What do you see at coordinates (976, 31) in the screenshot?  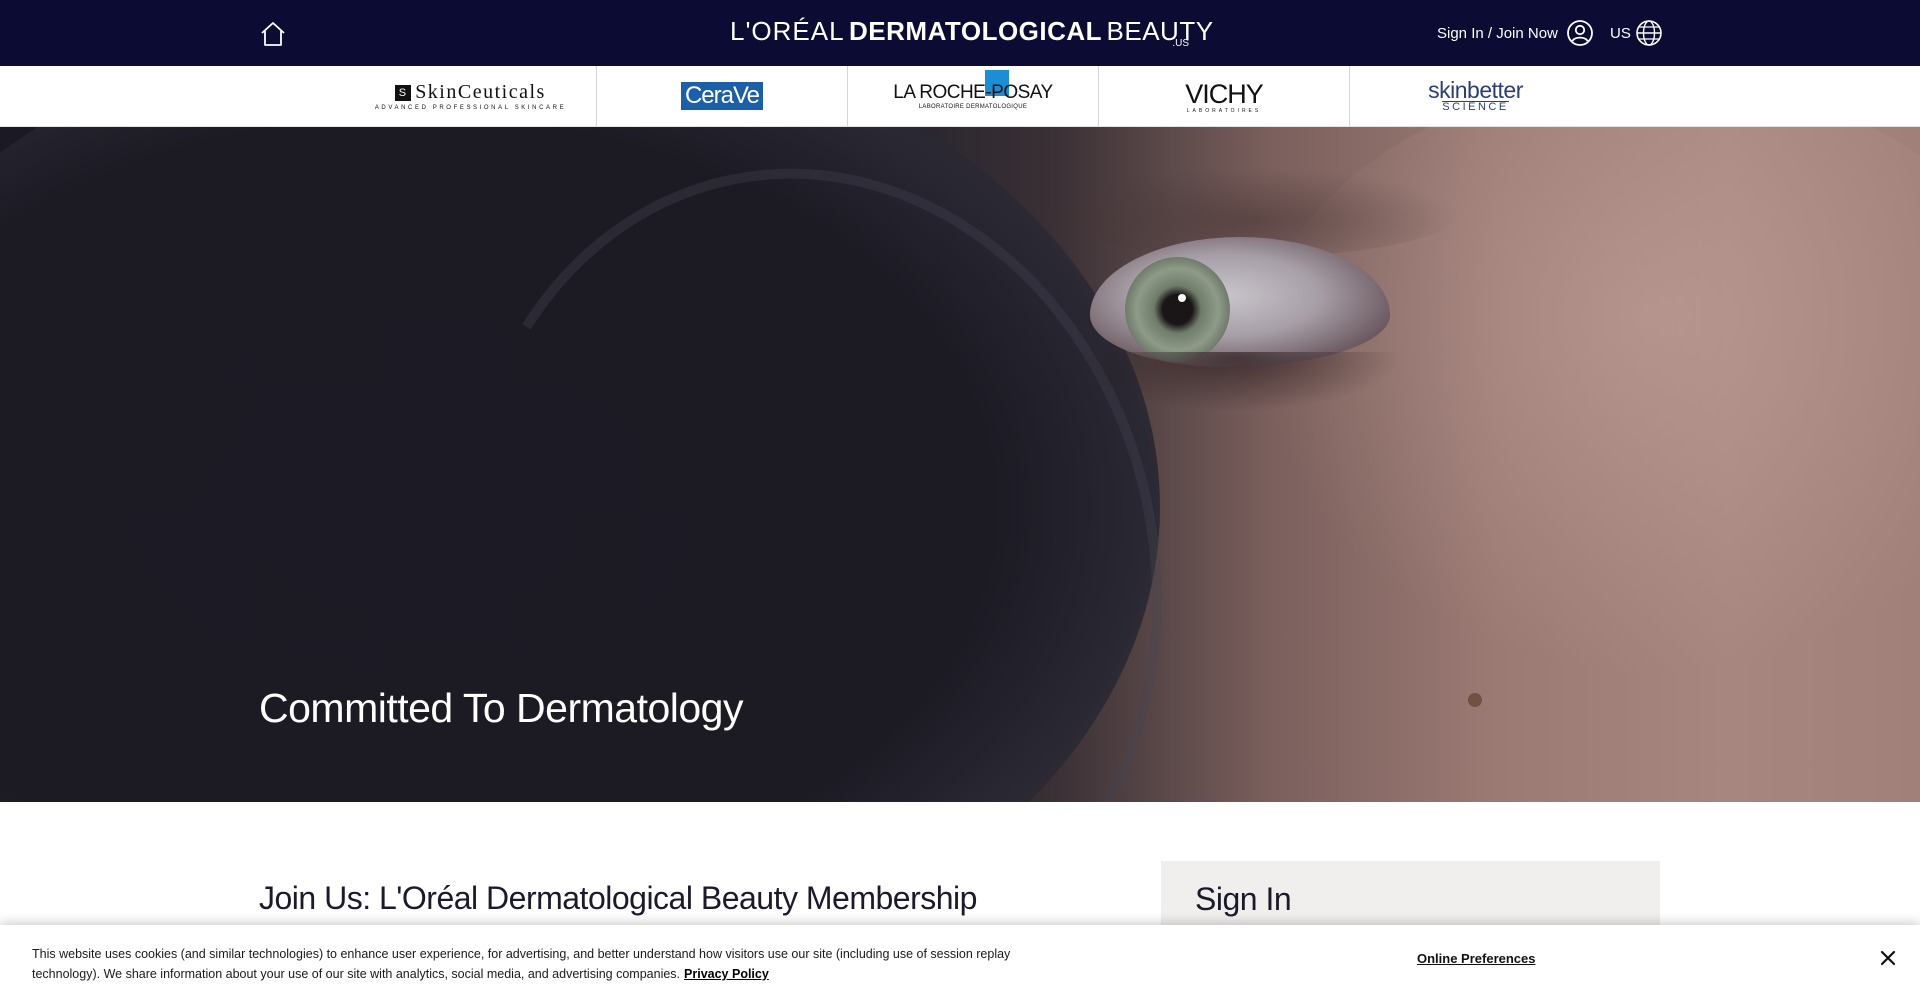 I see `brand-part-dermatological: DERMATOLOGICAL` at bounding box center [976, 31].